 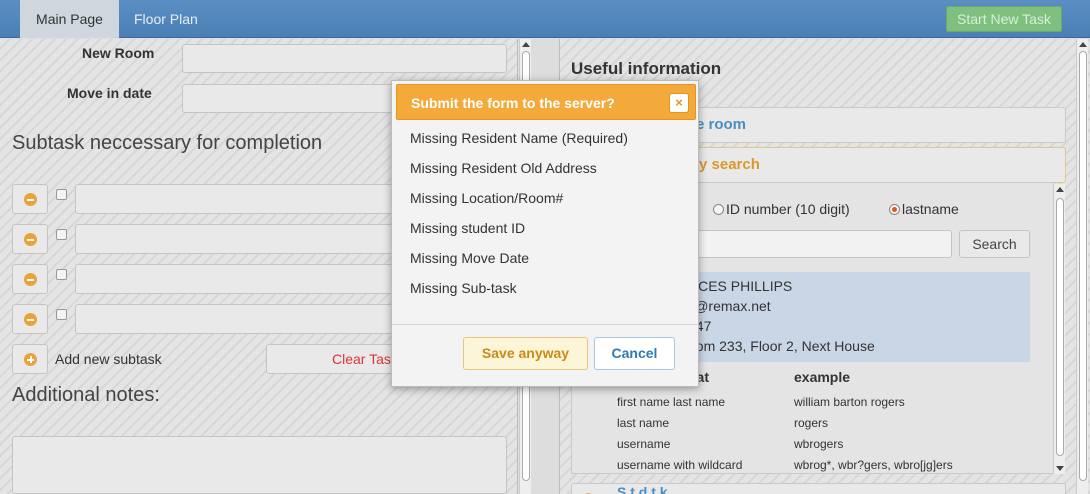 I want to click on scroll-down-icon, so click(x=1060, y=468).